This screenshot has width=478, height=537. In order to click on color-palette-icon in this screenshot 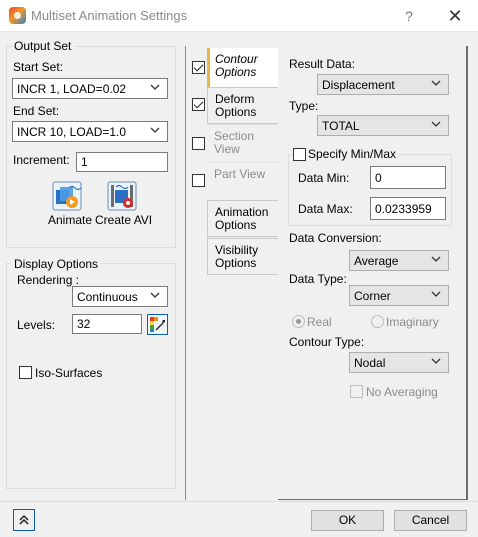, I will do `click(157, 324)`.